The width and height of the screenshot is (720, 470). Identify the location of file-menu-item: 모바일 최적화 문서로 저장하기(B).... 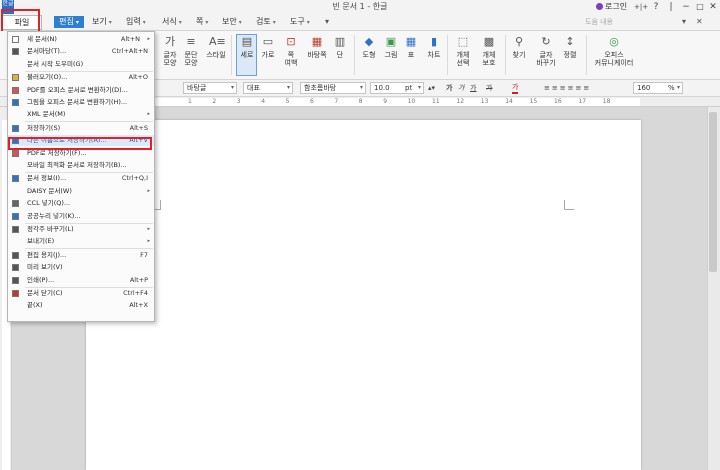
(81, 165).